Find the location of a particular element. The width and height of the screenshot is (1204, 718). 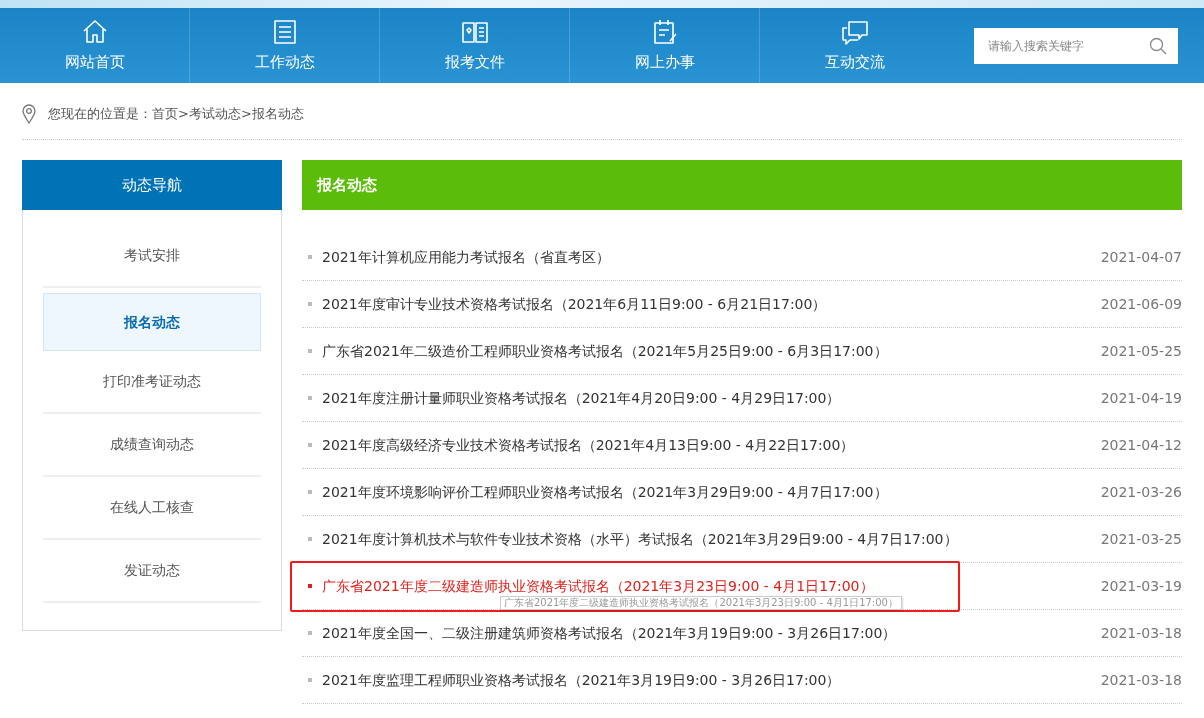

search-button is located at coordinates (1158, 45).